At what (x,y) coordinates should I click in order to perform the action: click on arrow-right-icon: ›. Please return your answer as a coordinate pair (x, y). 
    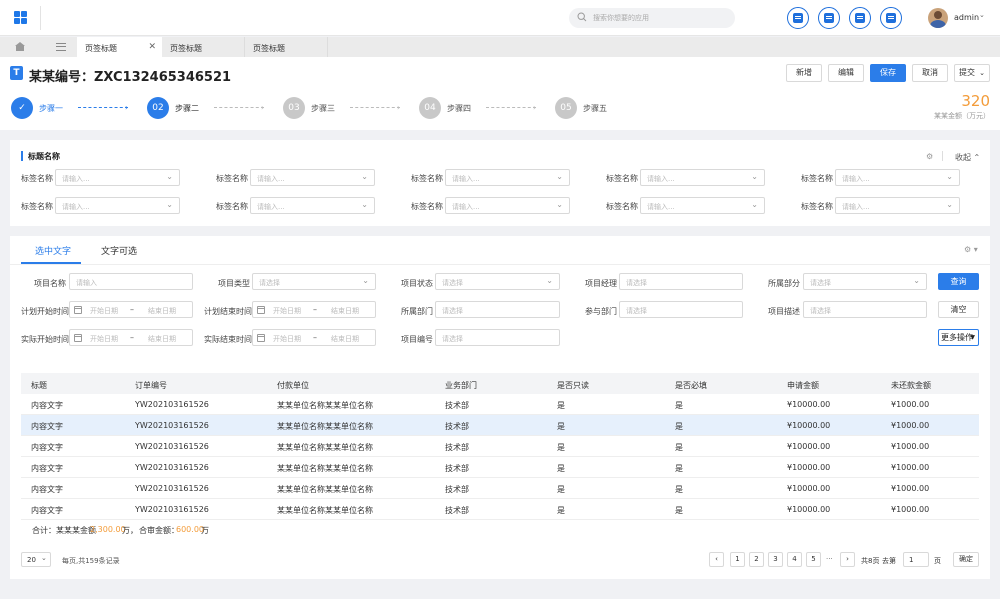
    Looking at the image, I should click on (127, 107).